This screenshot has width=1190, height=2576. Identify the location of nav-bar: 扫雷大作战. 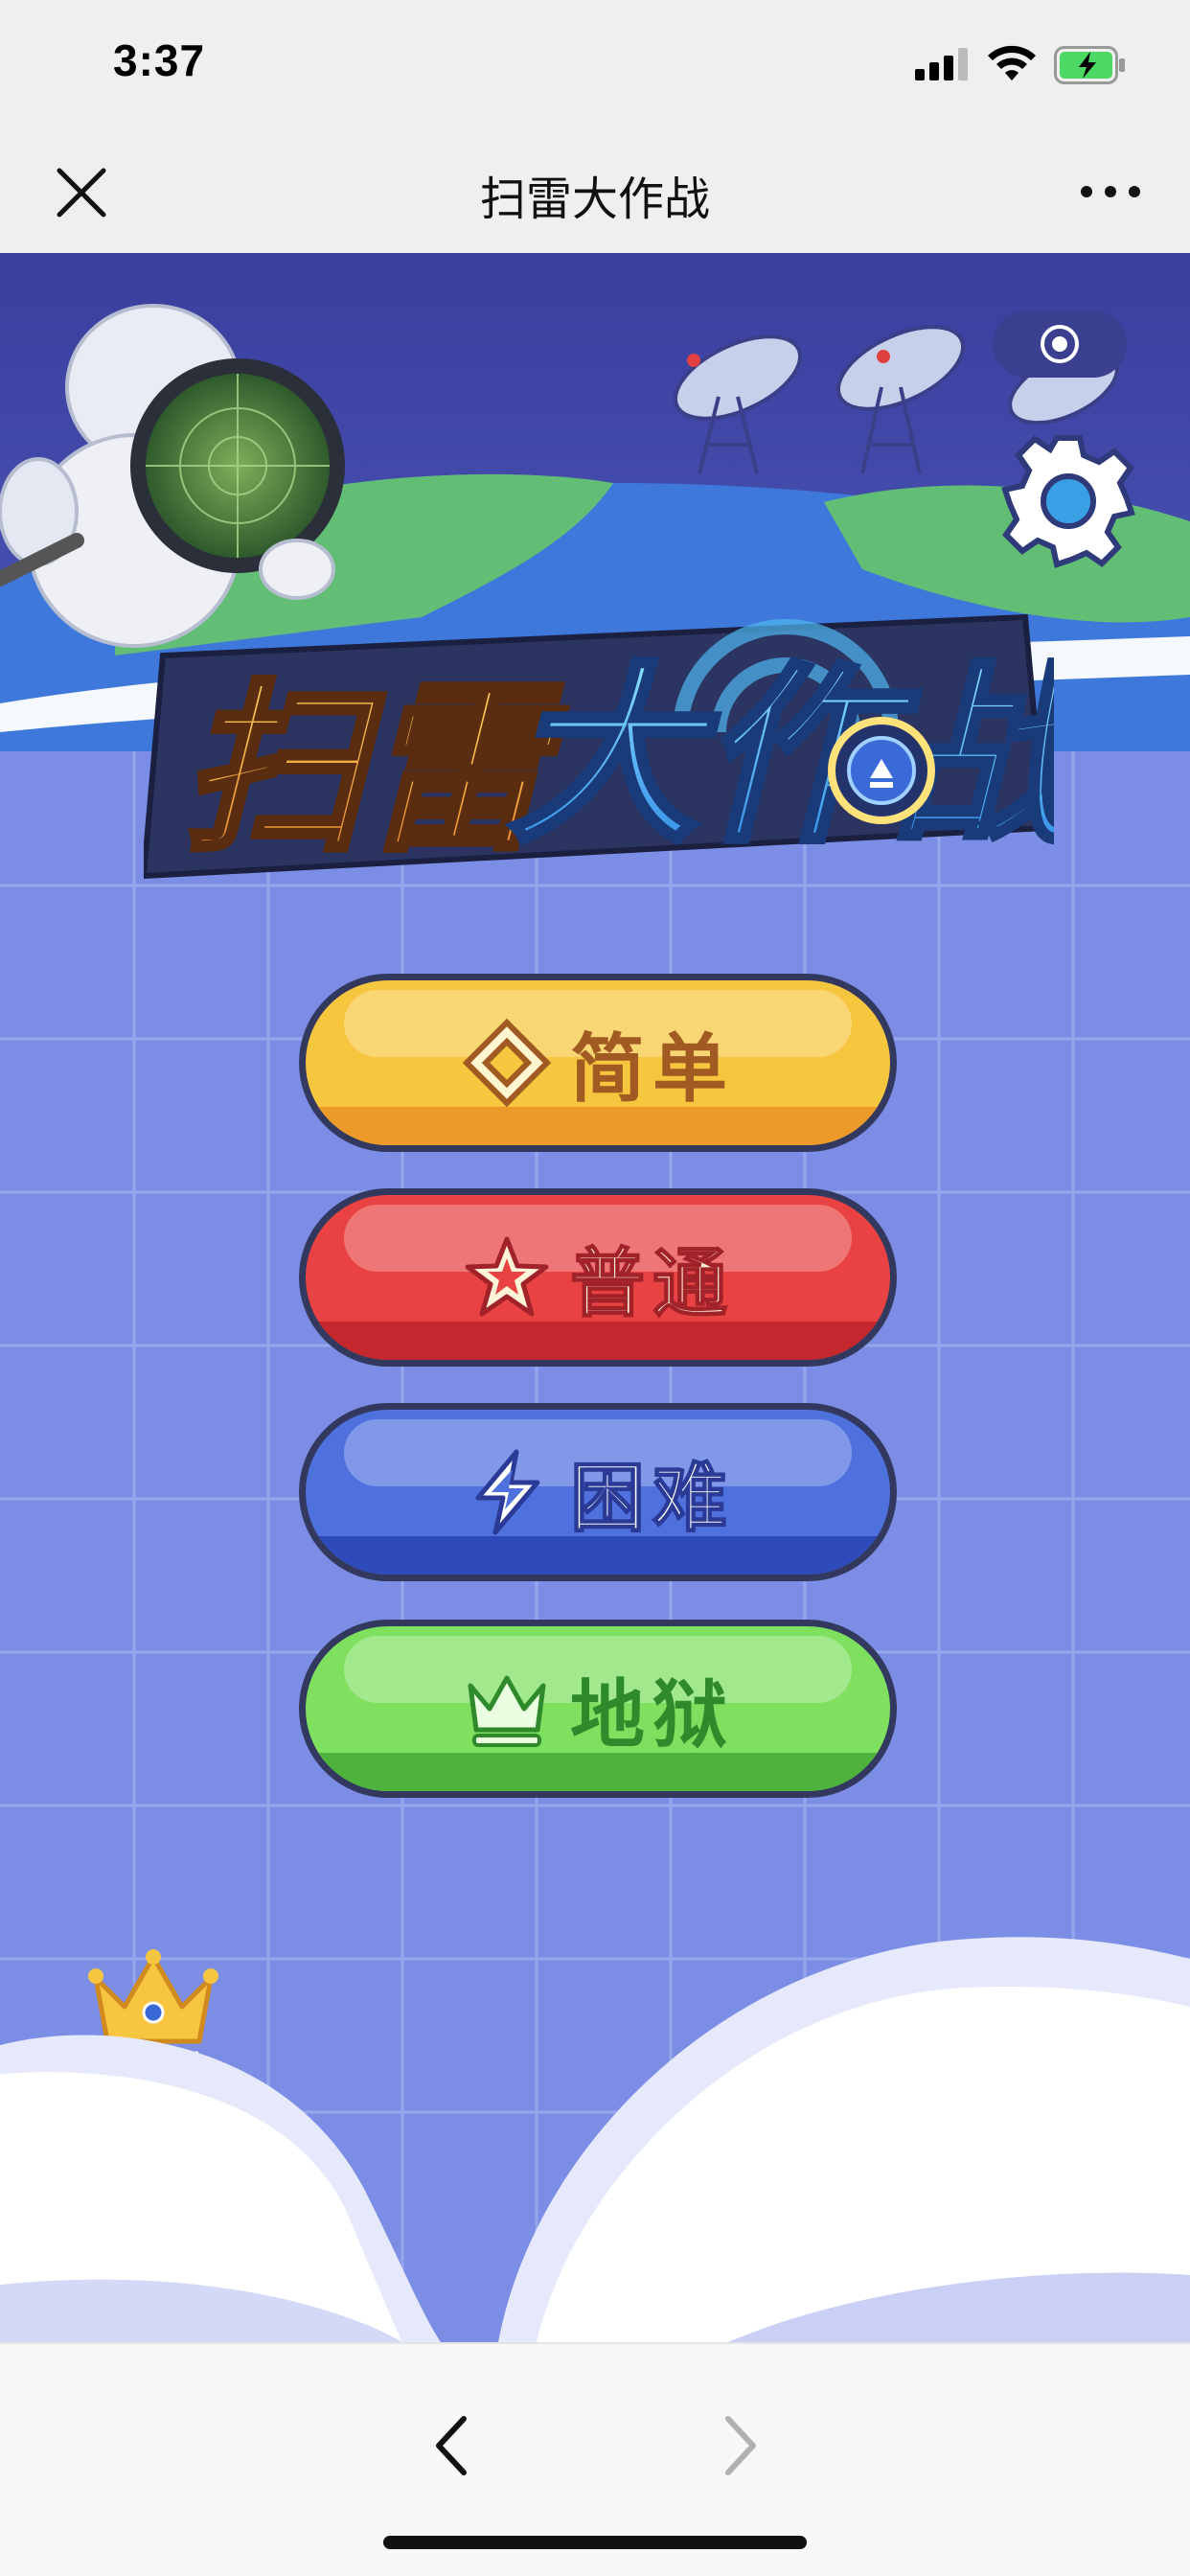
(595, 193).